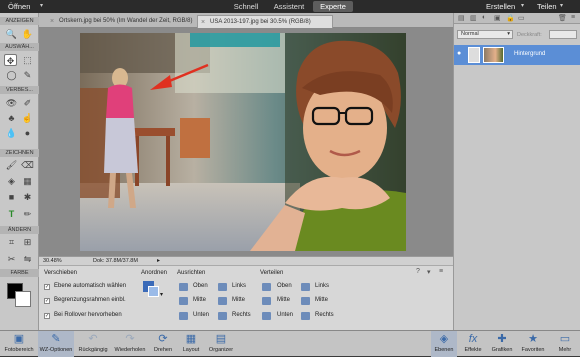 This screenshot has height=357, width=580. I want to click on layer-mask-icon: ▣, so click(497, 18).